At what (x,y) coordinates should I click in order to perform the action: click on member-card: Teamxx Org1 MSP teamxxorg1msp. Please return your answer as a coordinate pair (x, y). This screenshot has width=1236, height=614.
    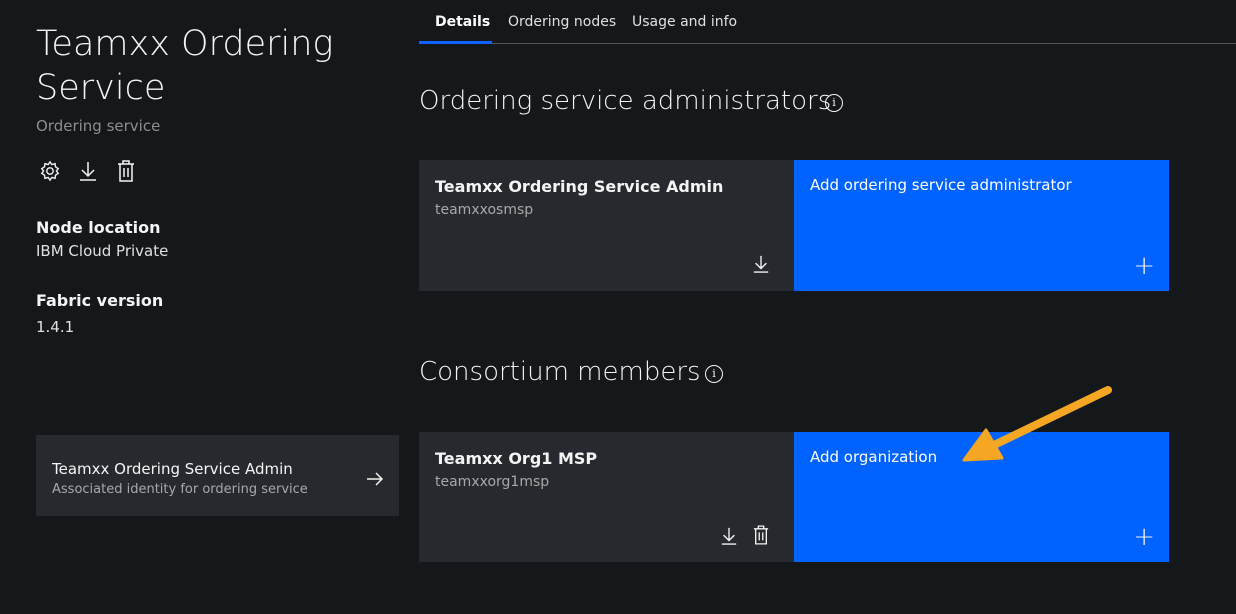
    Looking at the image, I should click on (606, 497).